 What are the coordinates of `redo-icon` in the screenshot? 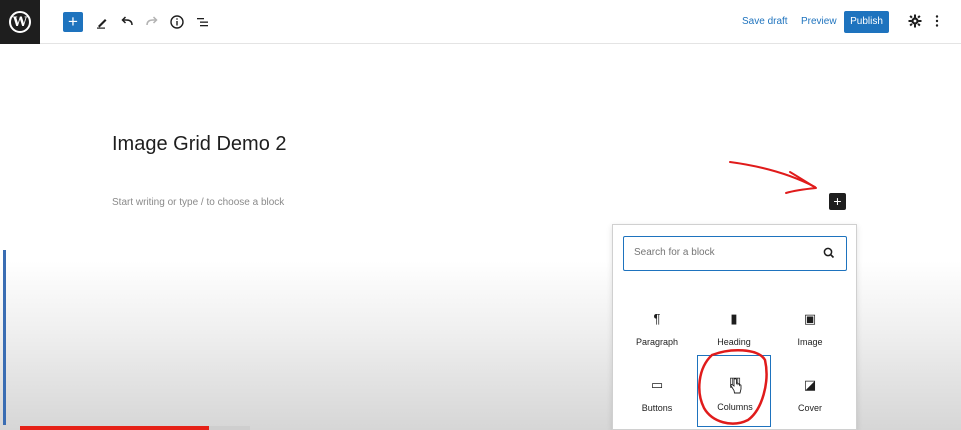 It's located at (152, 22).